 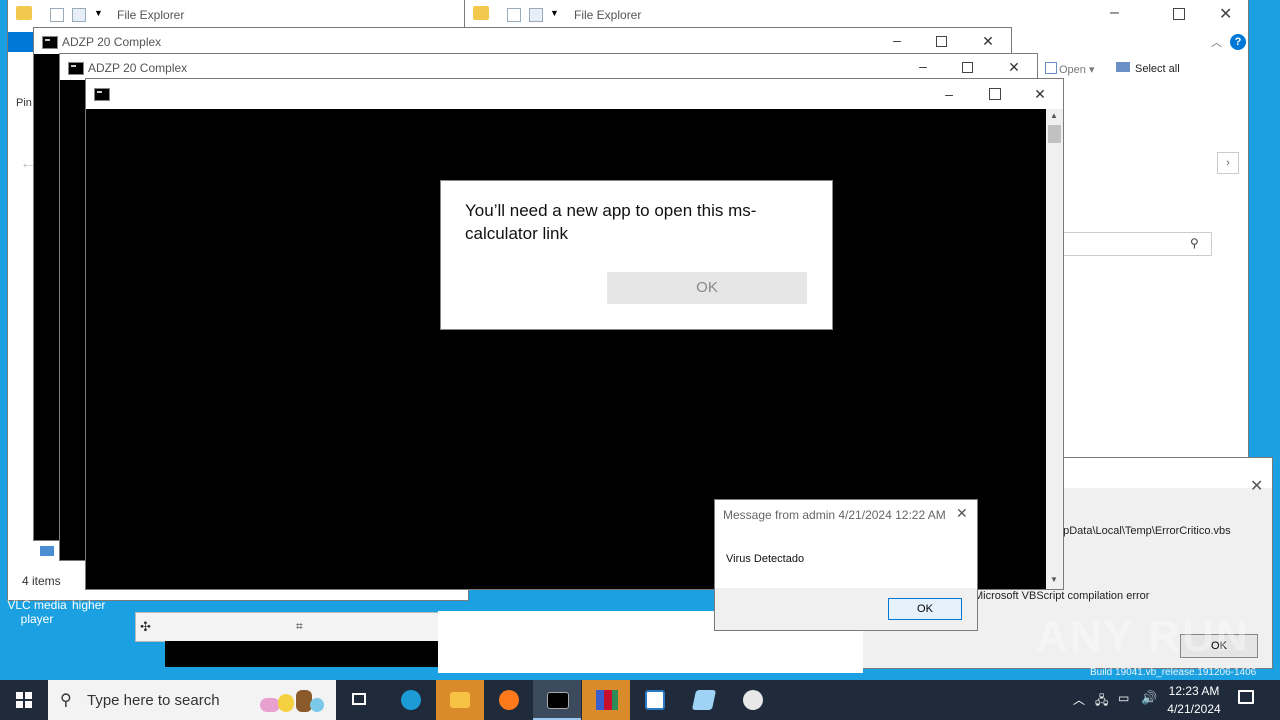 I want to click on open-button: Open ▾, so click(x=1077, y=69).